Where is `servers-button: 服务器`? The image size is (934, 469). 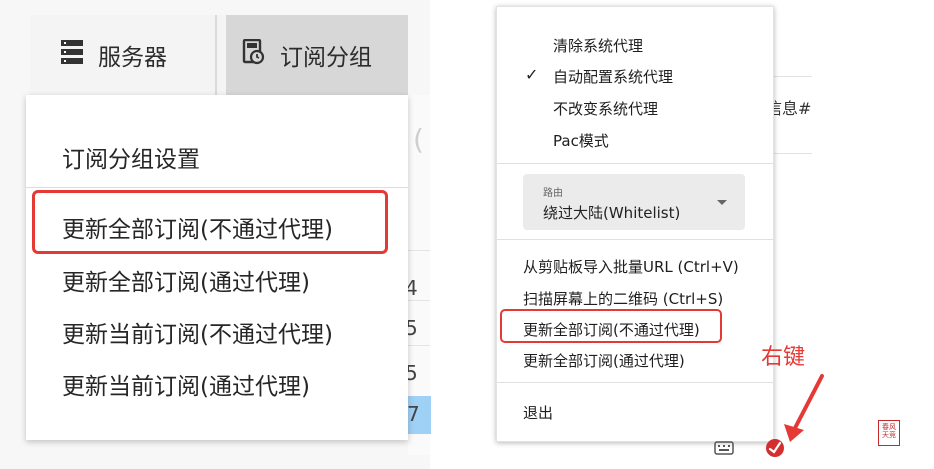
servers-button: 服务器 is located at coordinates (124, 55).